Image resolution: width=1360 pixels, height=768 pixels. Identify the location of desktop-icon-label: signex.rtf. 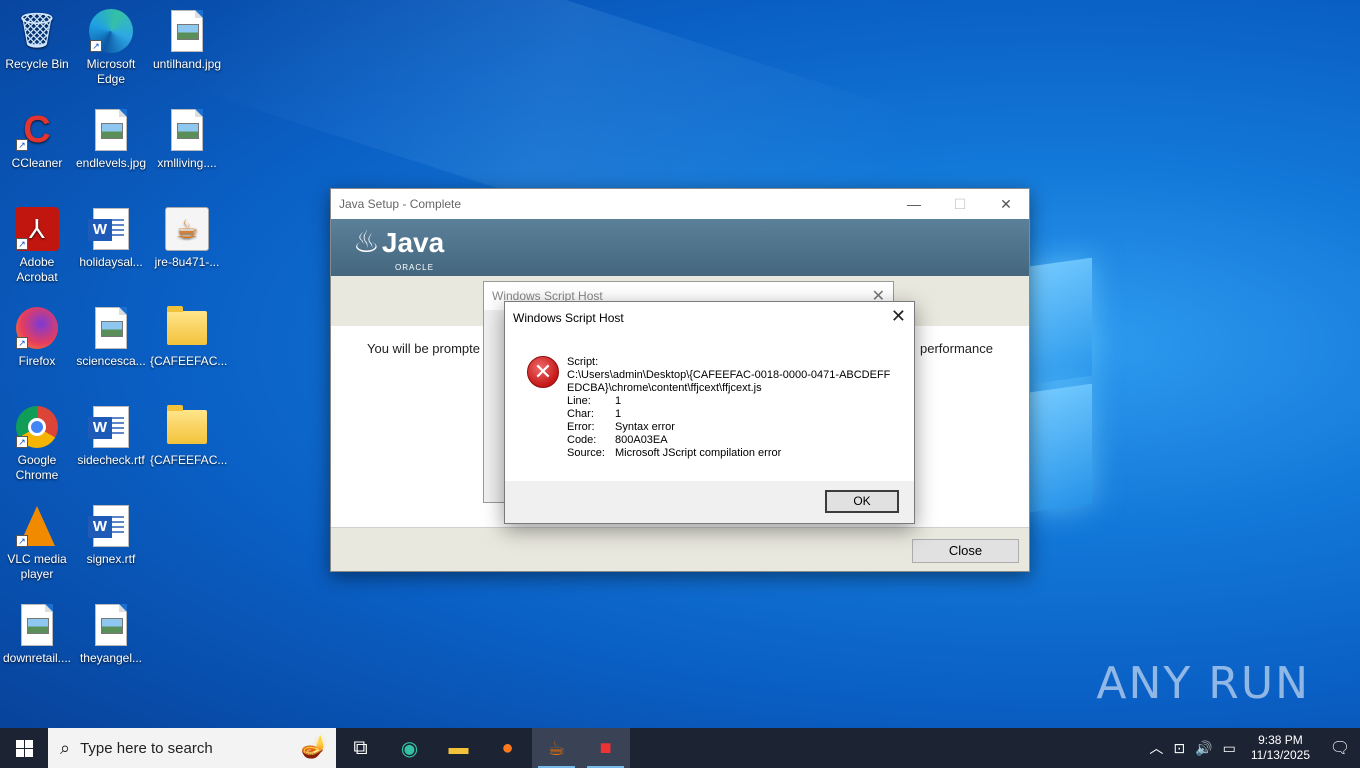
(111, 559).